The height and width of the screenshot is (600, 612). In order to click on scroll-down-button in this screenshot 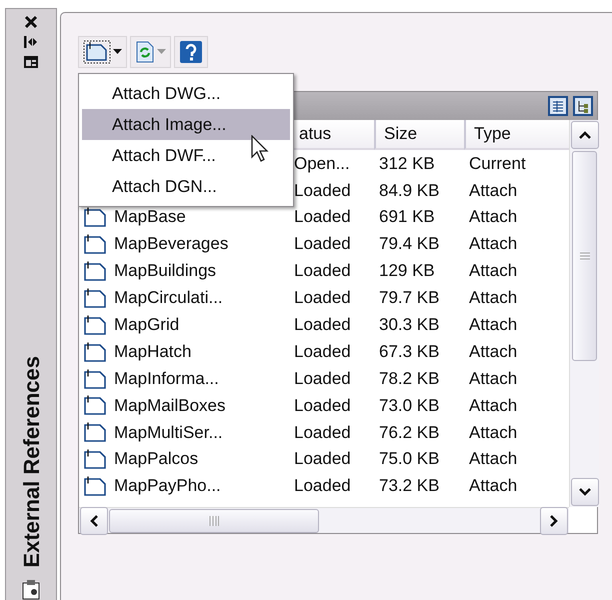, I will do `click(585, 492)`.